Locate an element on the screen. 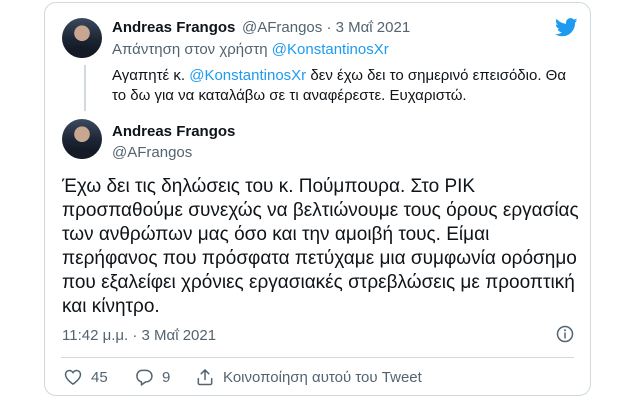 The width and height of the screenshot is (632, 405). replying-to-handle: @KonstantinosXr is located at coordinates (330, 49).